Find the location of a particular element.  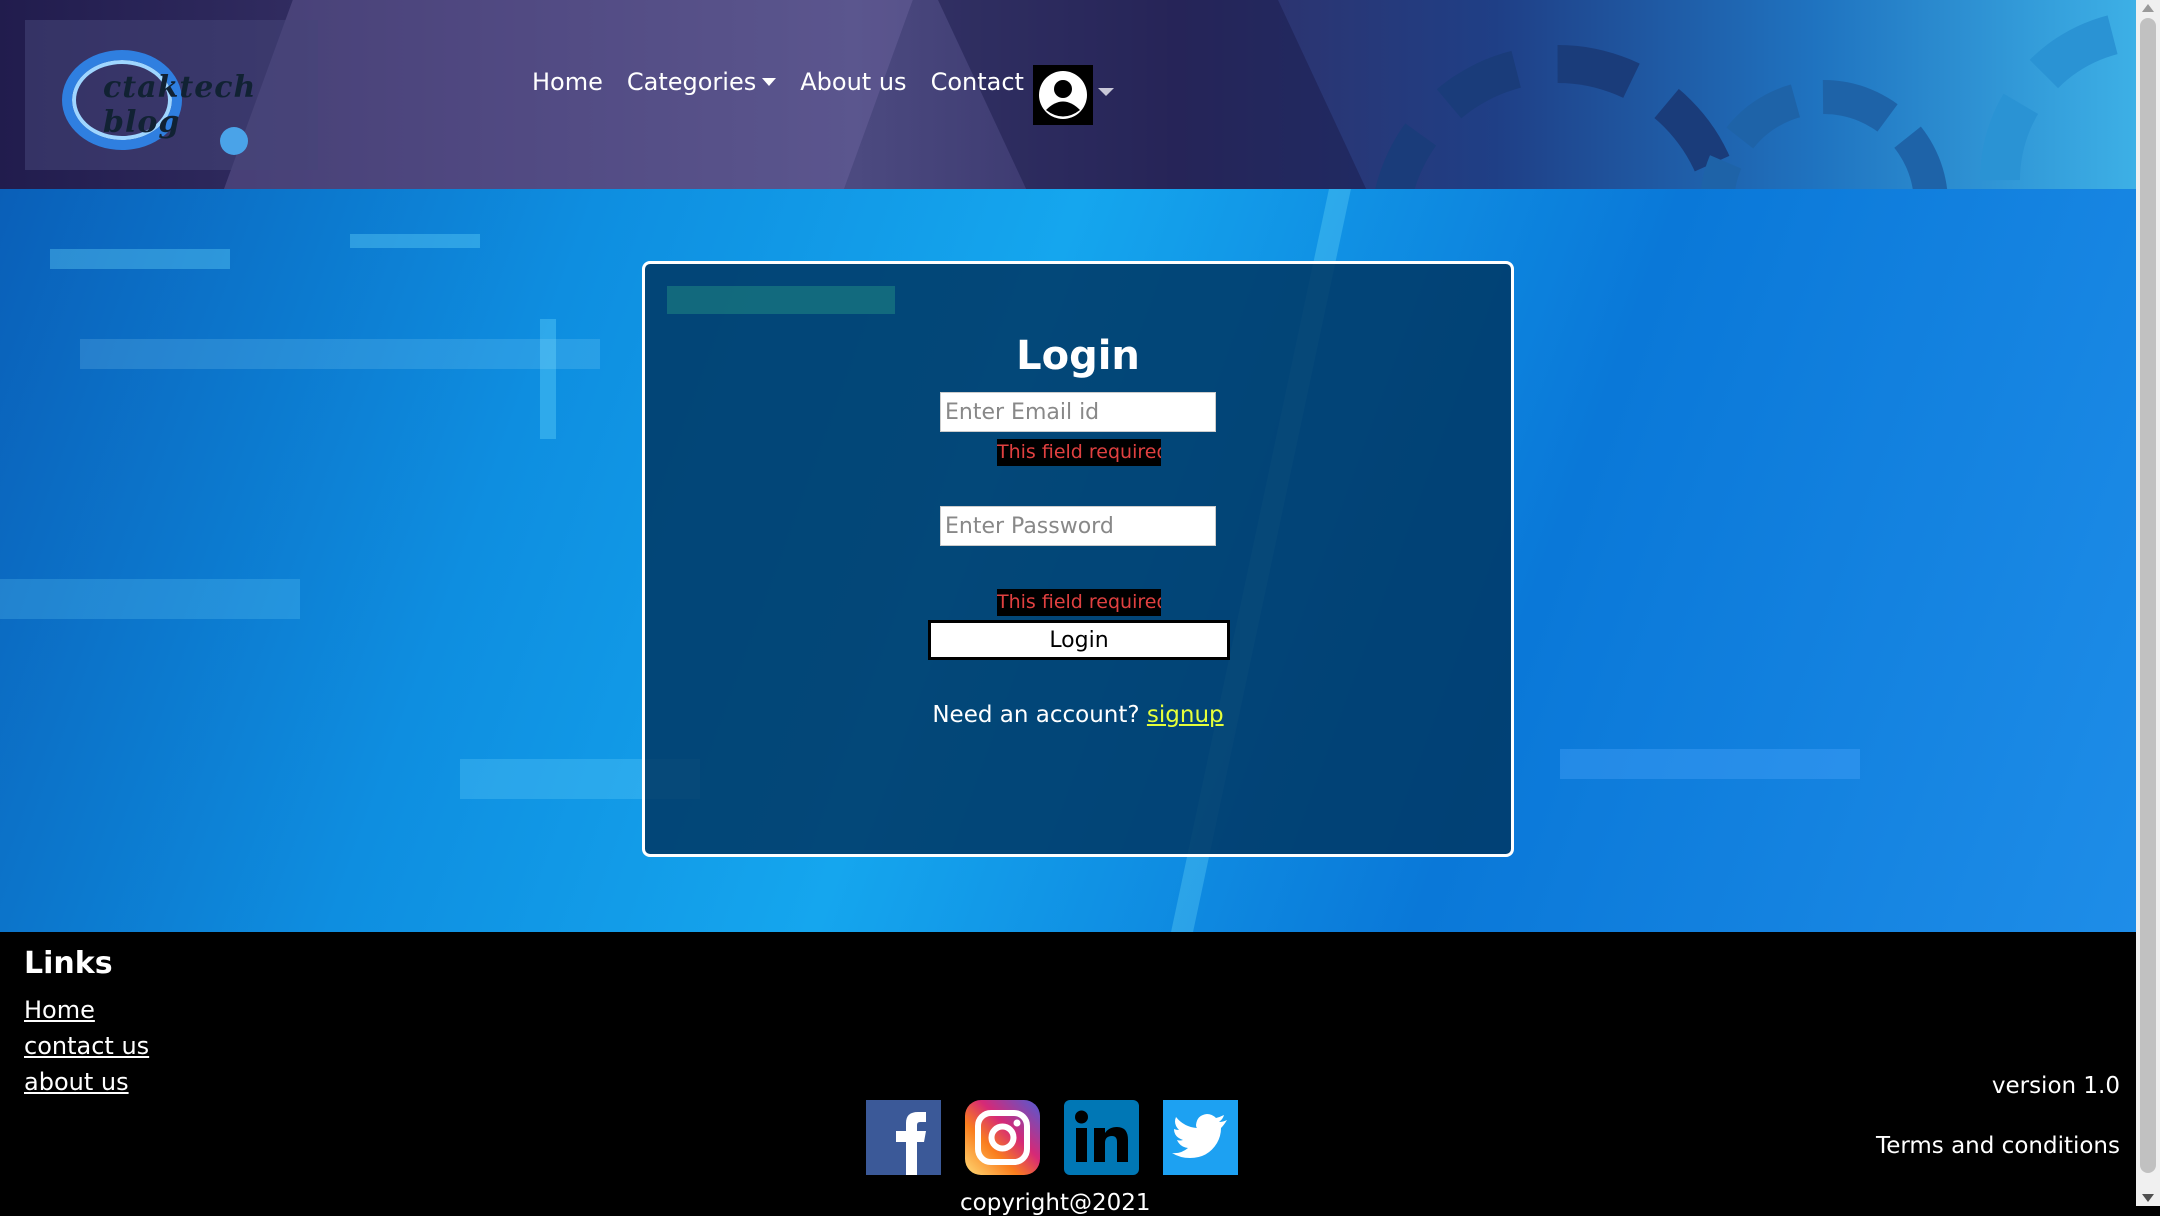

login-button: Login is located at coordinates (1079, 640).